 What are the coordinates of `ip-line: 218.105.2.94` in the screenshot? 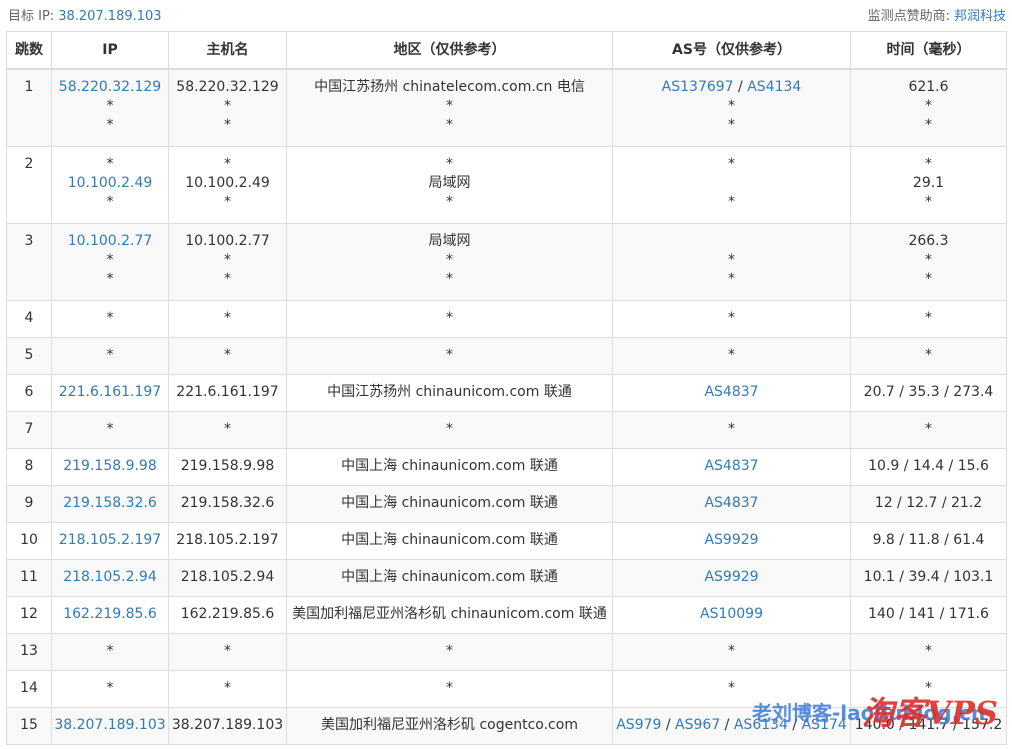 It's located at (110, 577).